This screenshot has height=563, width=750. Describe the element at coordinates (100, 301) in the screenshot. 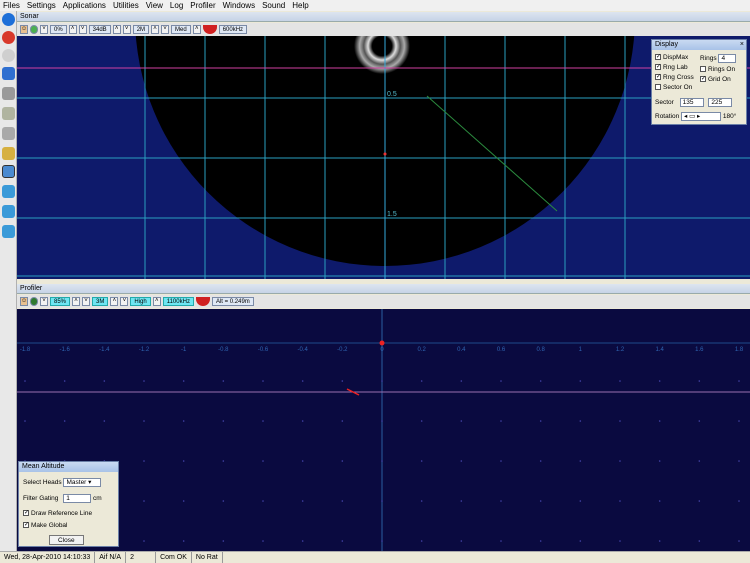

I see `profiler-range-field: 3M` at that location.